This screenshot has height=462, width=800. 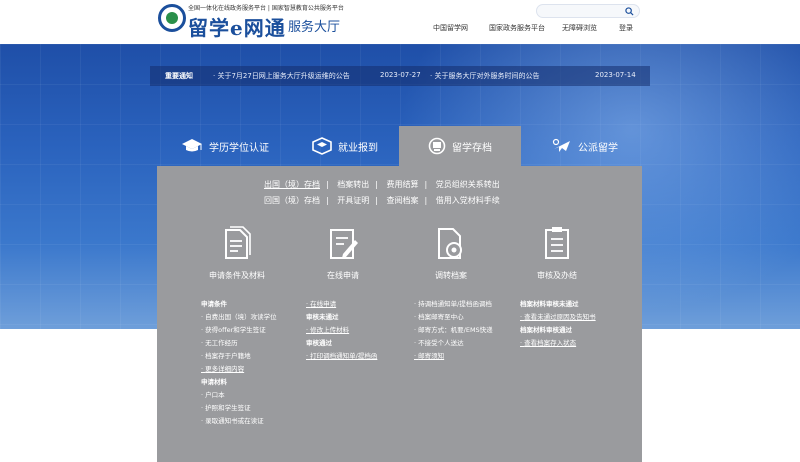 I want to click on nav-link-login: 登录, so click(x=626, y=28).